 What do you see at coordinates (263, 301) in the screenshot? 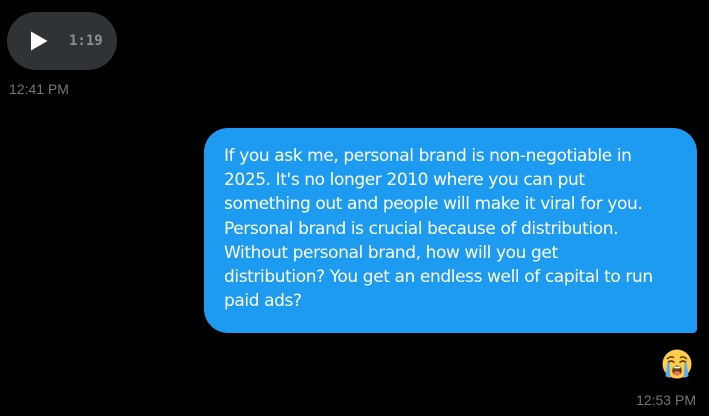
I see `message-text-line: paid ads?` at bounding box center [263, 301].